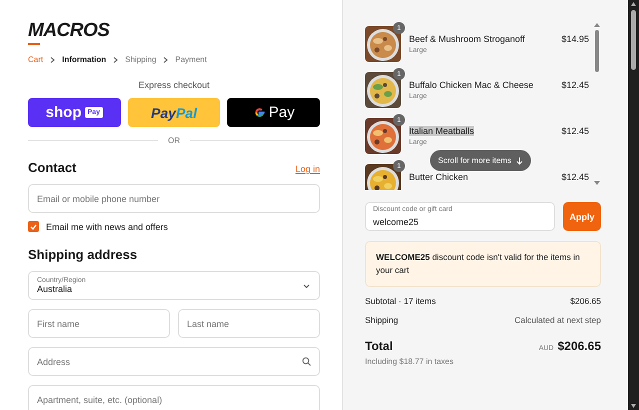 This screenshot has width=639, height=410. I want to click on breadcrumb-step: Information, so click(84, 59).